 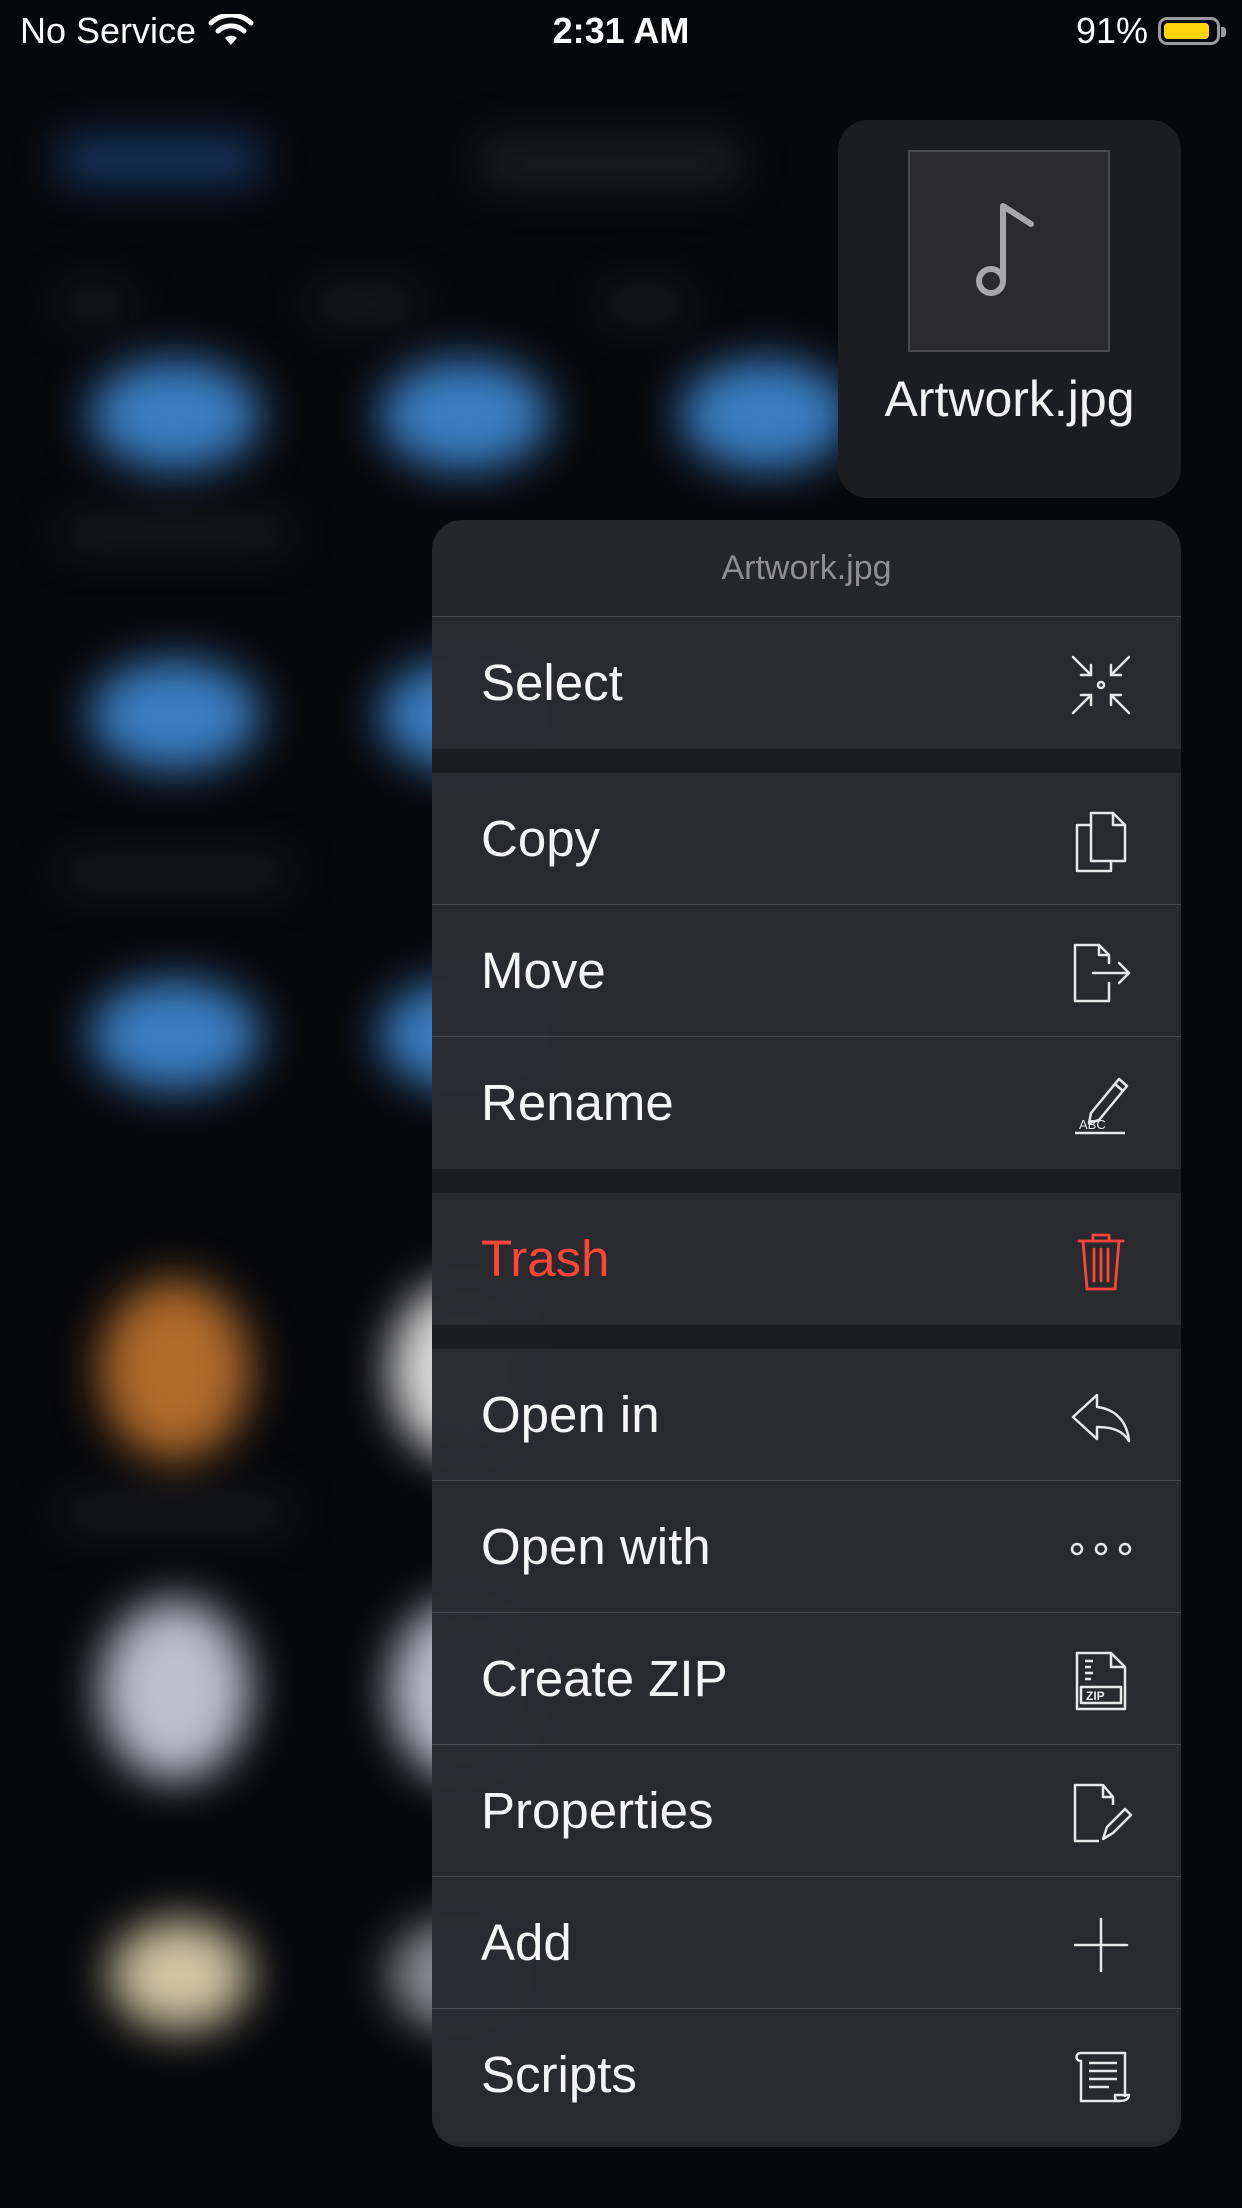 What do you see at coordinates (604, 1678) in the screenshot?
I see `menu-item-label: Create ZIP` at bounding box center [604, 1678].